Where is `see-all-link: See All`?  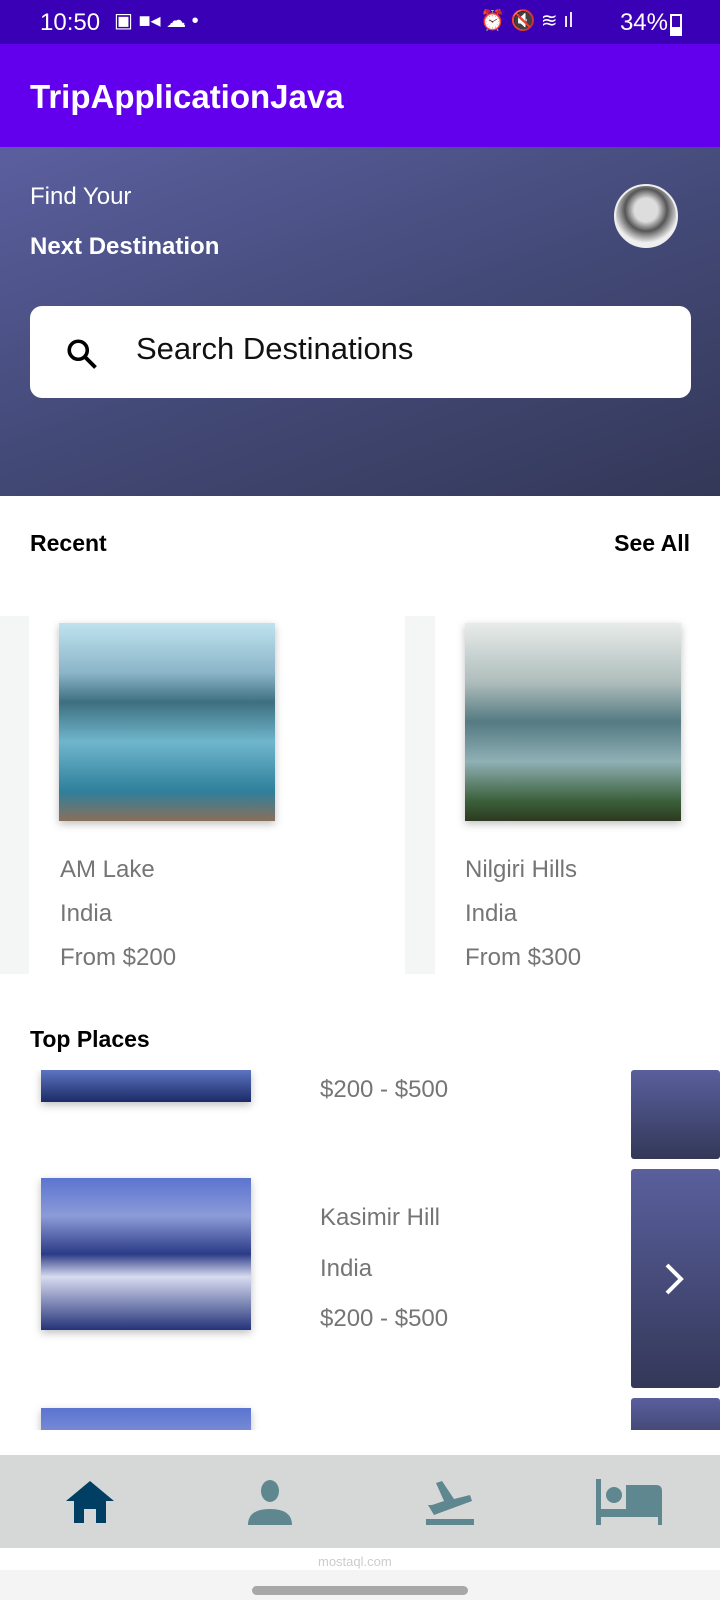
see-all-link: See All is located at coordinates (652, 543).